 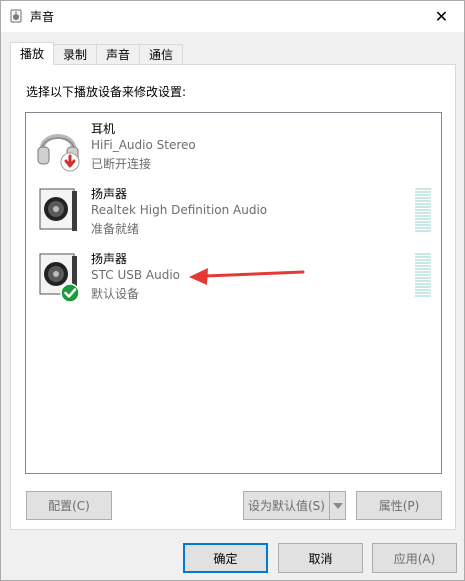 I want to click on tab-playback: 播放, so click(x=32, y=53).